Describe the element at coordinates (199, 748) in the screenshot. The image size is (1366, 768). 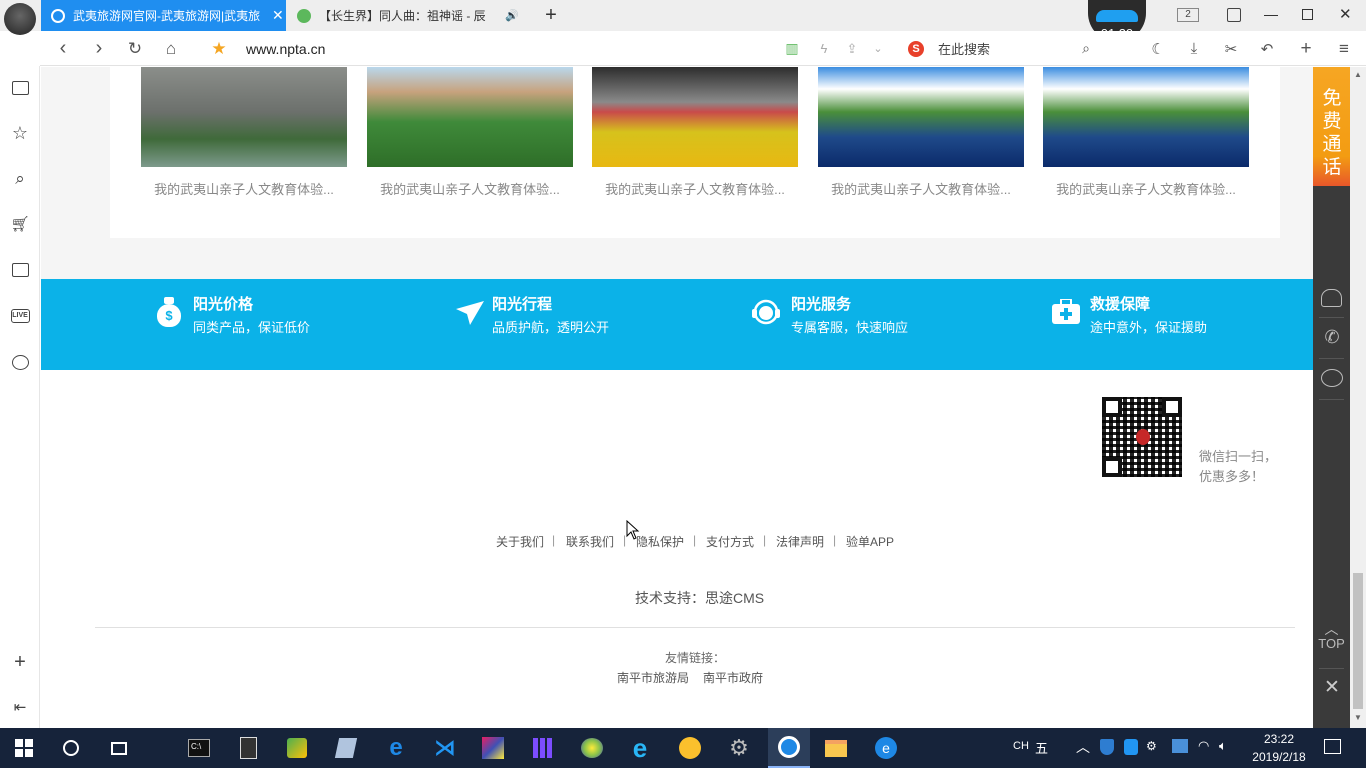
I see `cmd-icon: C:\` at that location.